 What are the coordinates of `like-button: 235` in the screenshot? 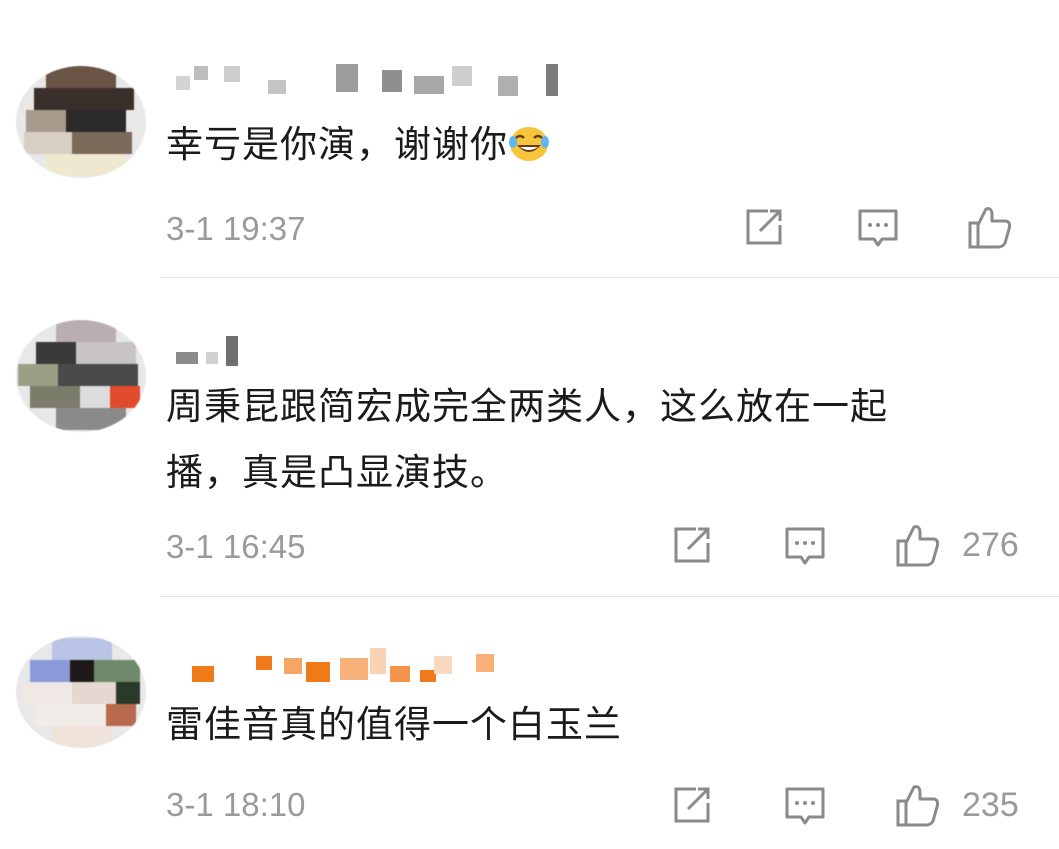 It's located at (956, 805).